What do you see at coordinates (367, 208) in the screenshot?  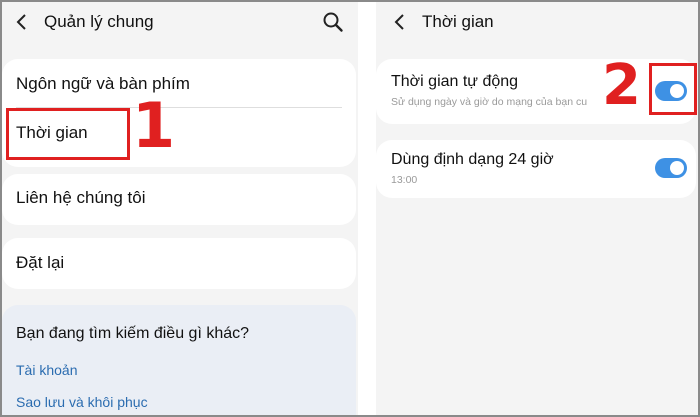 I see `screen-gap` at bounding box center [367, 208].